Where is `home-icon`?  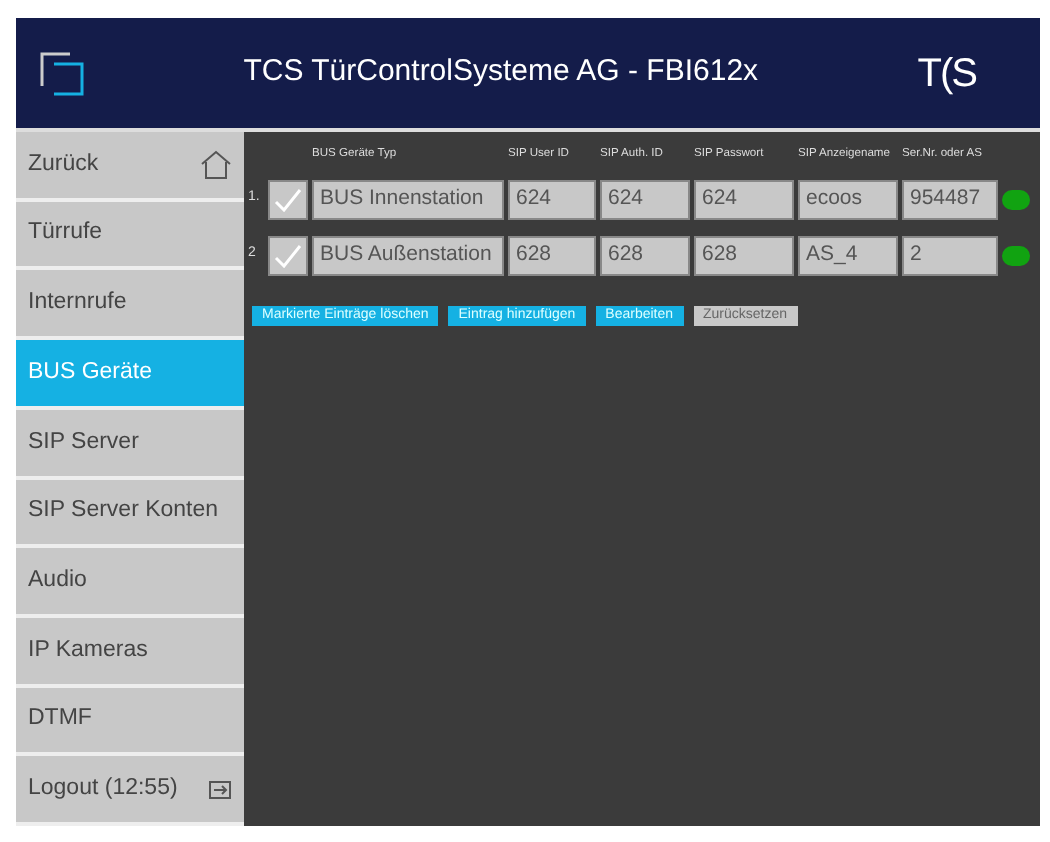 home-icon is located at coordinates (216, 164).